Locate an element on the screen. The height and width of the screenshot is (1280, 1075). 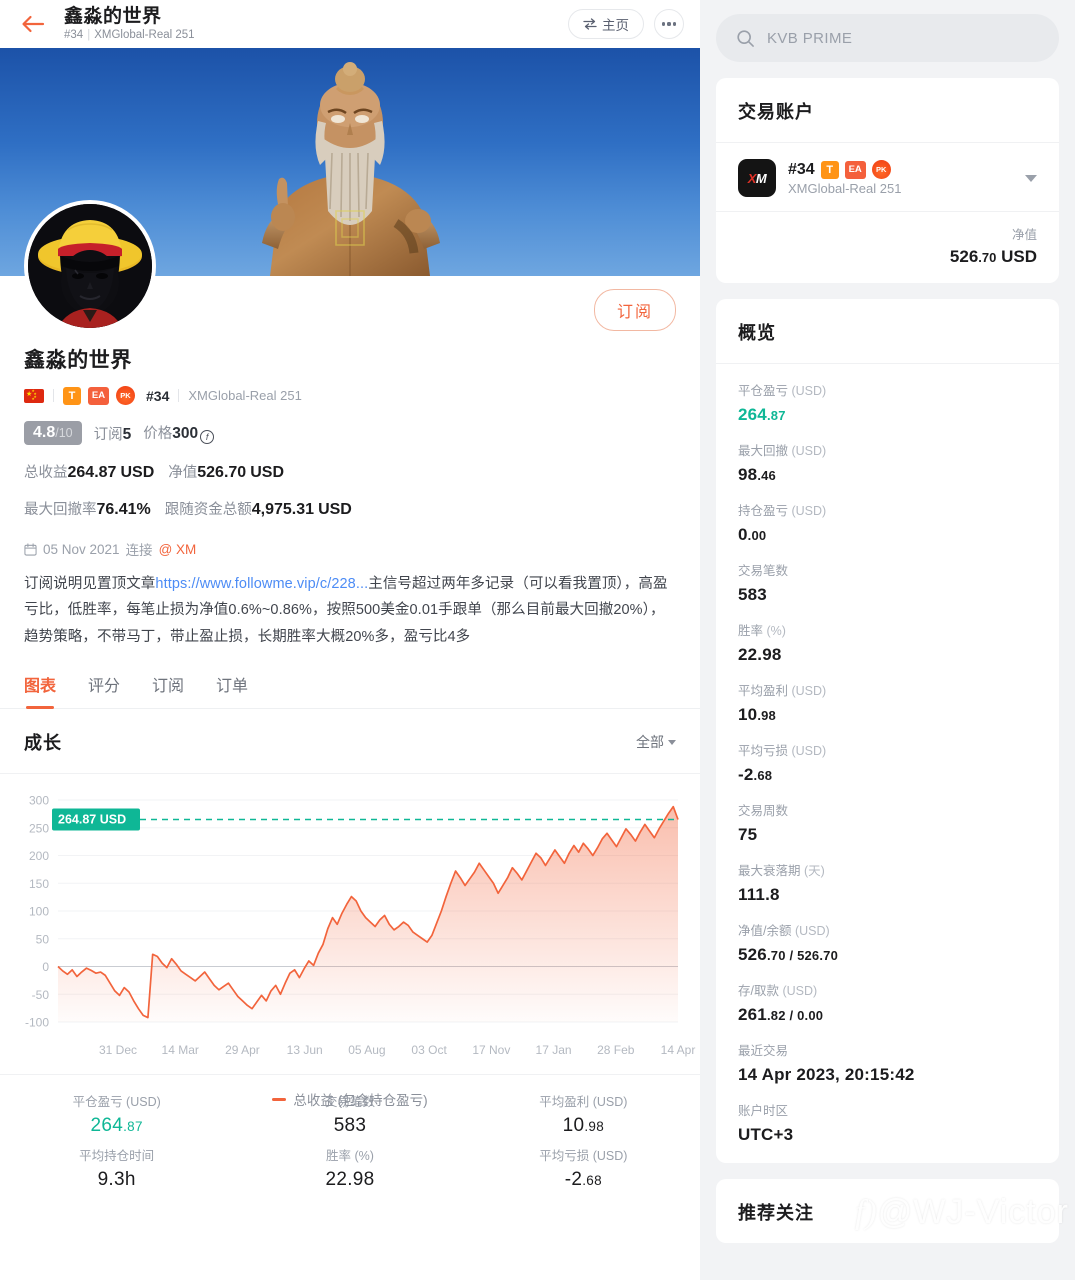
overview-item: 最近交易 14 Apr 2023, 20:15:42 is located at coordinates (887, 1062).